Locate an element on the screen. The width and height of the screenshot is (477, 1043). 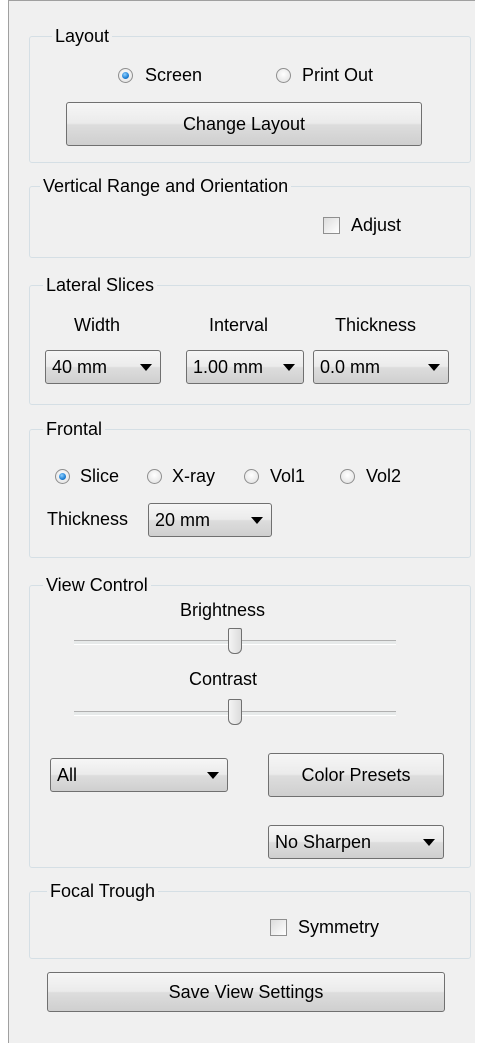
vertical-range-group: Vertical Range and Orientation Adjust is located at coordinates (250, 217).